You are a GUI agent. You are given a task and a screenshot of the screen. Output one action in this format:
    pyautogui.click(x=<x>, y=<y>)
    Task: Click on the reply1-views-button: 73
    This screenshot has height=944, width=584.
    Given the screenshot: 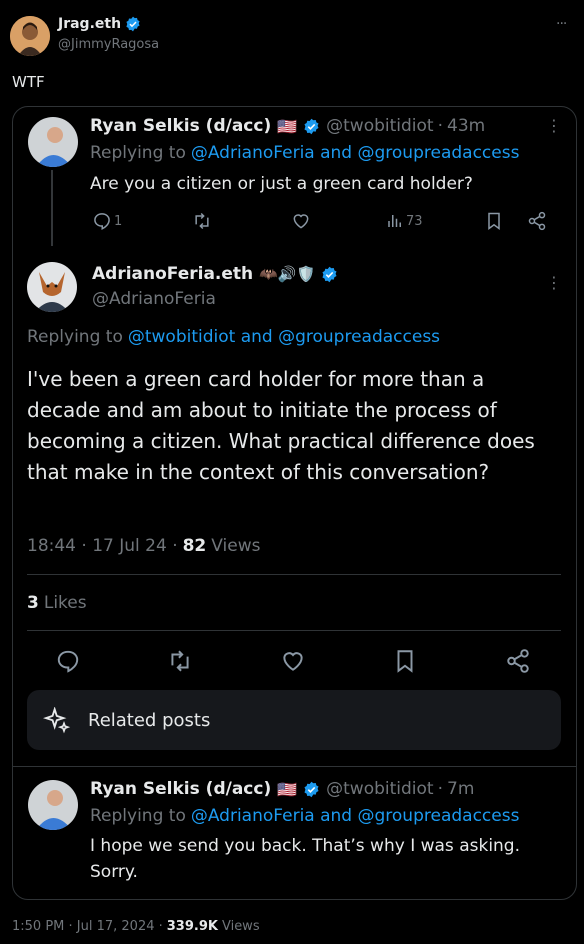 What is the action you would take?
    pyautogui.click(x=404, y=221)
    